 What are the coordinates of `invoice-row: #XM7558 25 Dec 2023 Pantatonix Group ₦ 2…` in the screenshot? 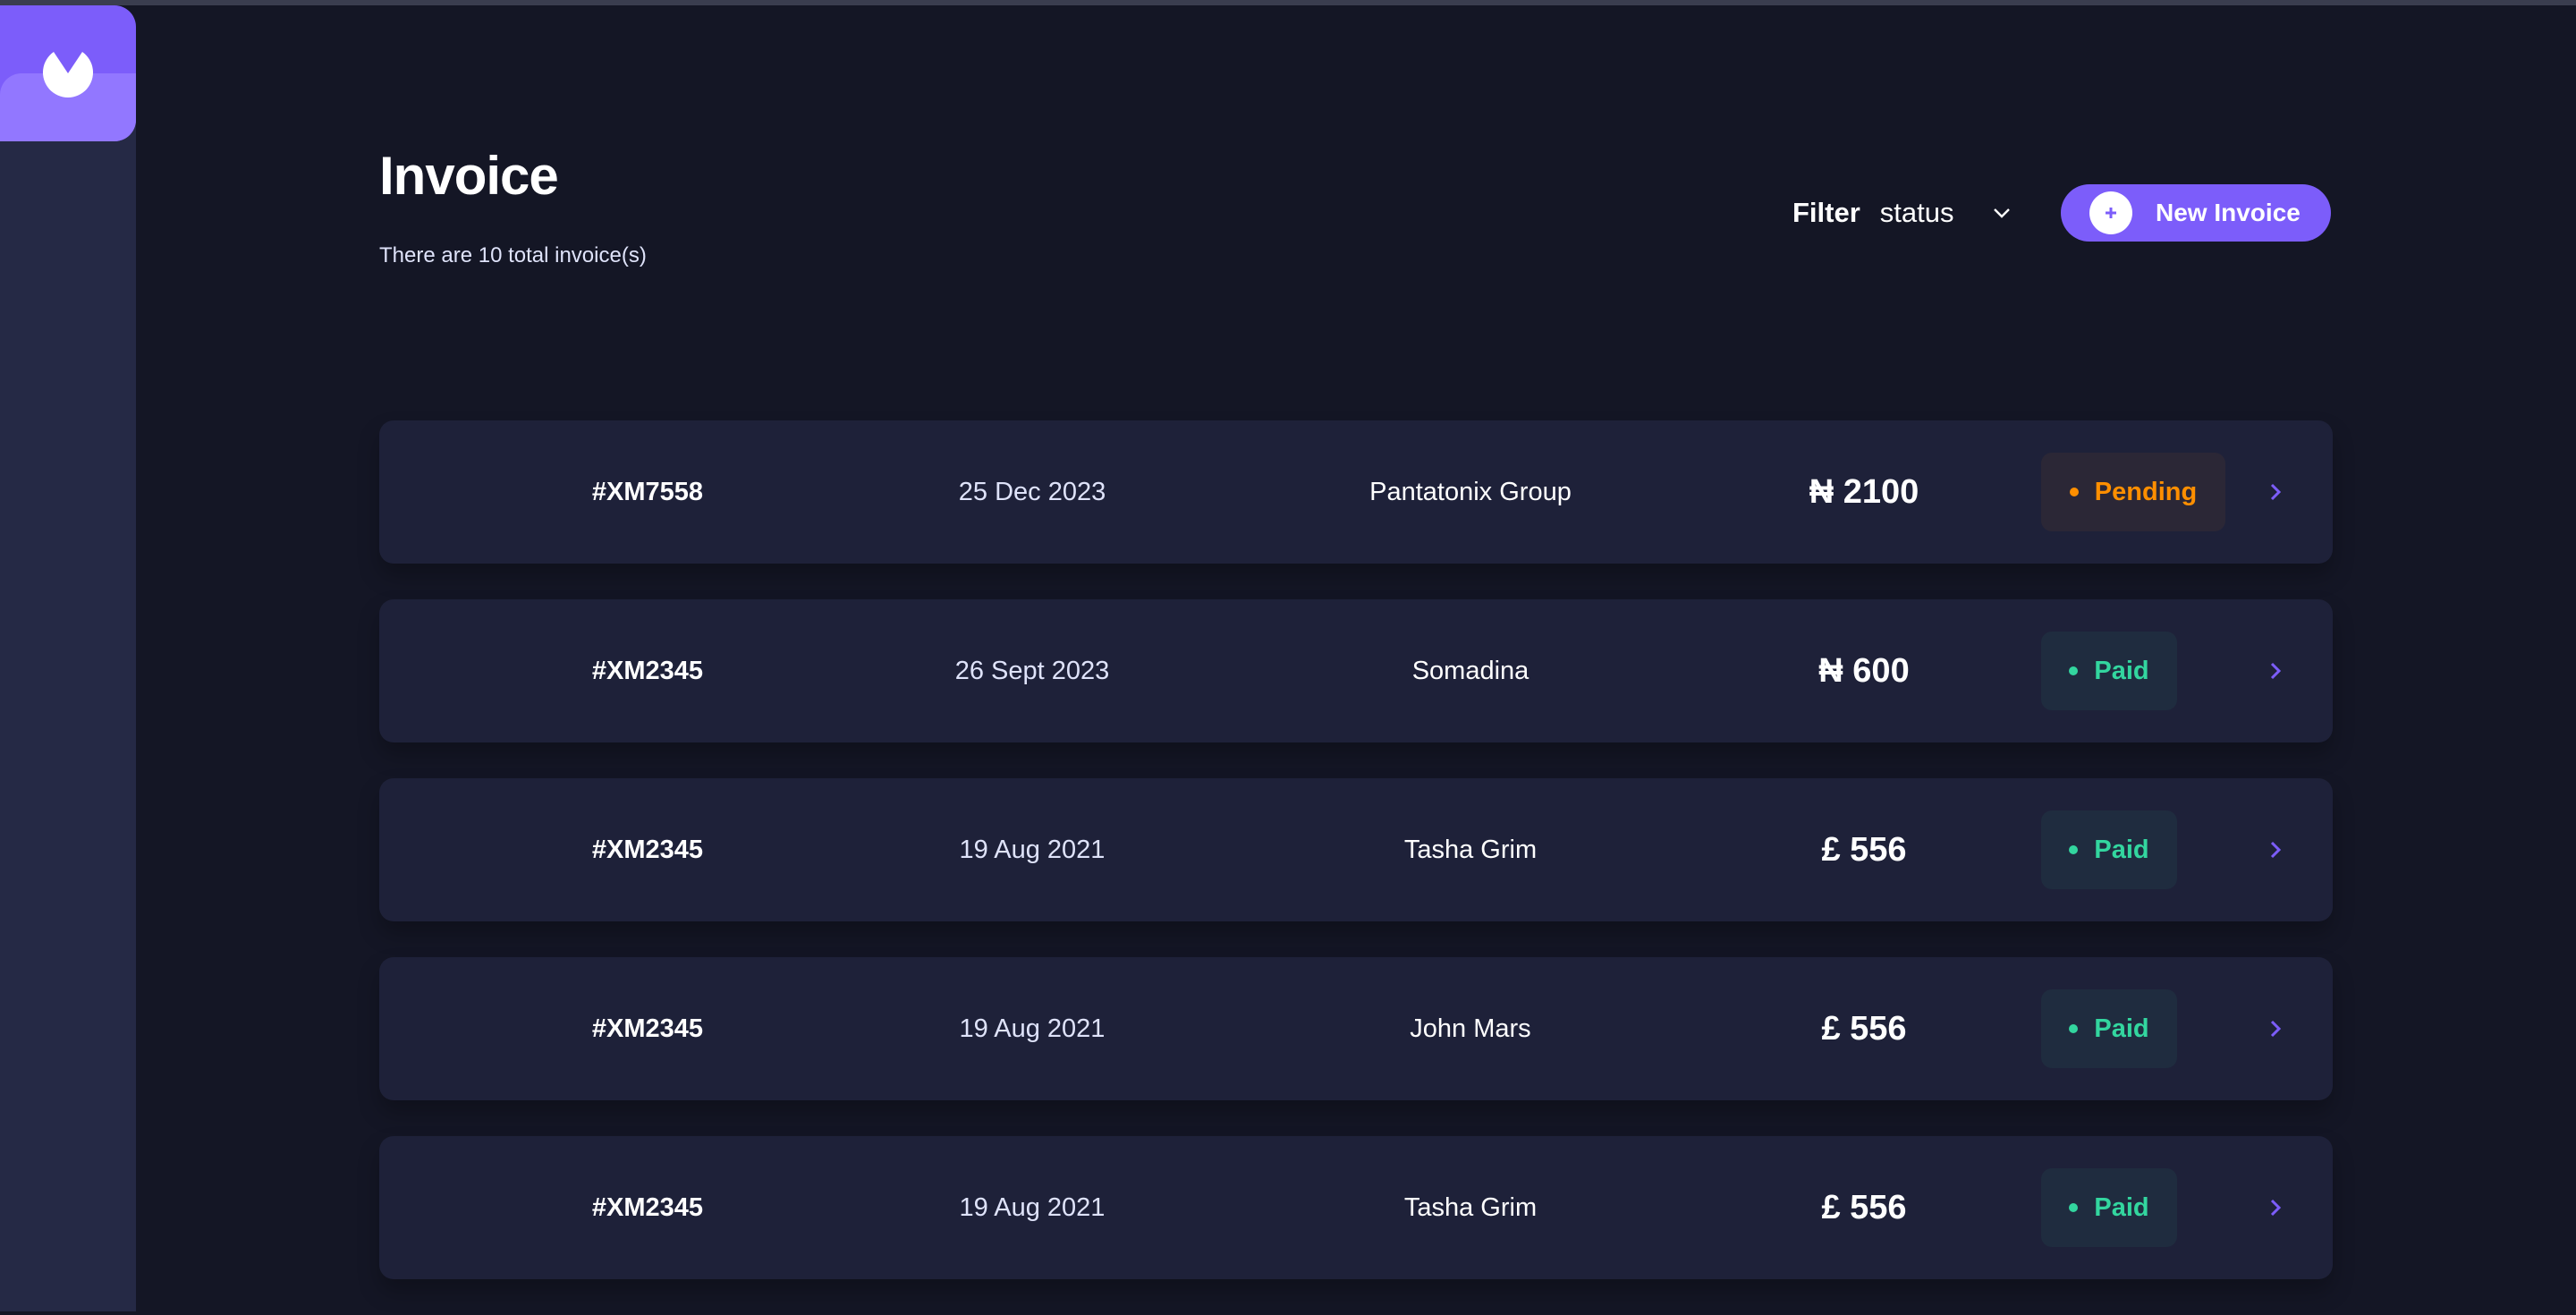 It's located at (1356, 492).